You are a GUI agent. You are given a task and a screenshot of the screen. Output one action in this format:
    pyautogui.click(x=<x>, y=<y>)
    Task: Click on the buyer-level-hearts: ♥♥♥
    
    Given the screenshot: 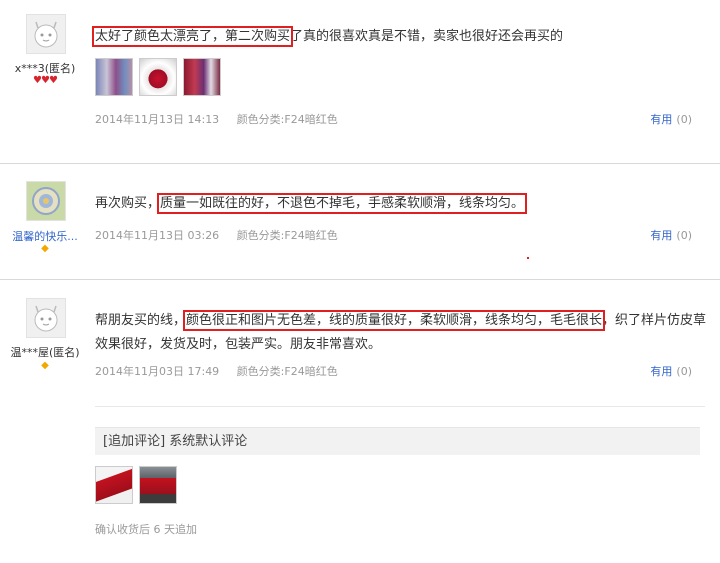 What is the action you would take?
    pyautogui.click(x=45, y=80)
    